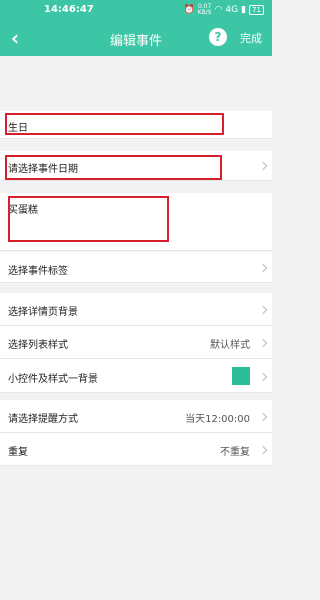 The image size is (320, 600). I want to click on wifi-icon: ◠, so click(218, 10).